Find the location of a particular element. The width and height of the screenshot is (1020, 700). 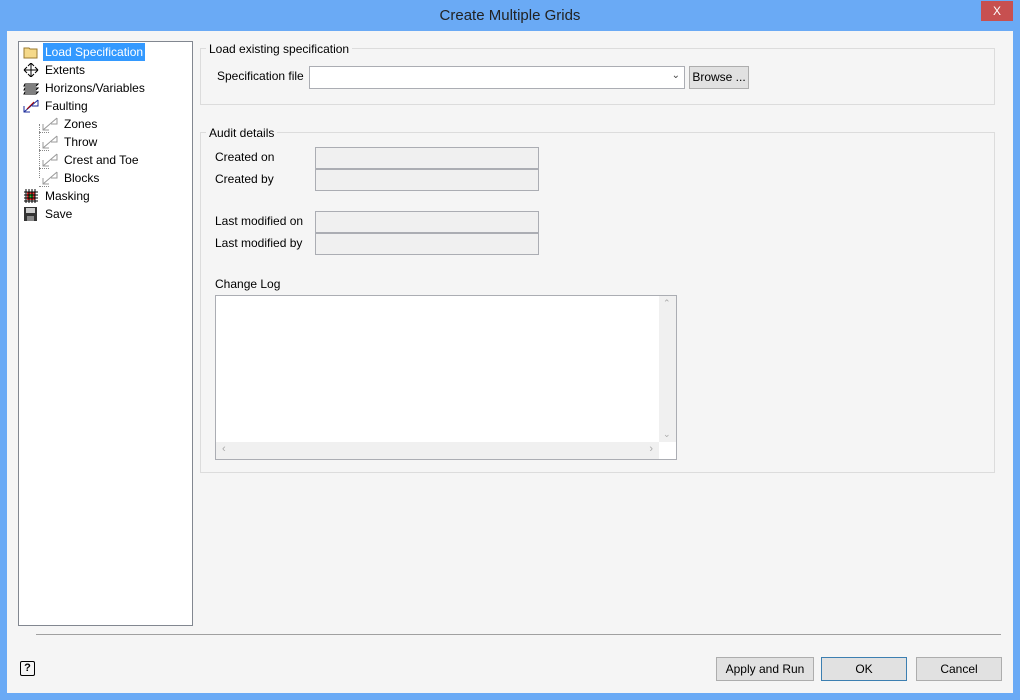

tree-item-label: Extents is located at coordinates (65, 70).